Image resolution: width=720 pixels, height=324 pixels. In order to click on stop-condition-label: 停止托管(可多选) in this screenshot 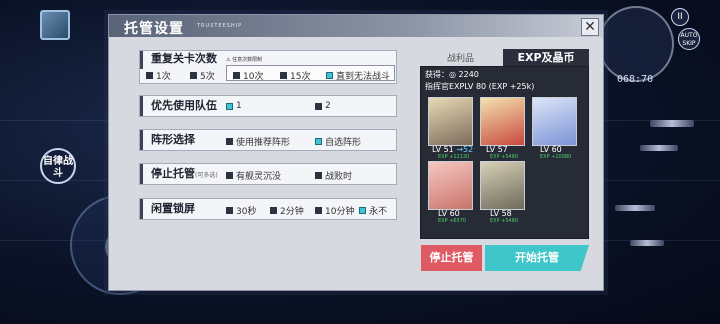, I will do `click(179, 174)`.